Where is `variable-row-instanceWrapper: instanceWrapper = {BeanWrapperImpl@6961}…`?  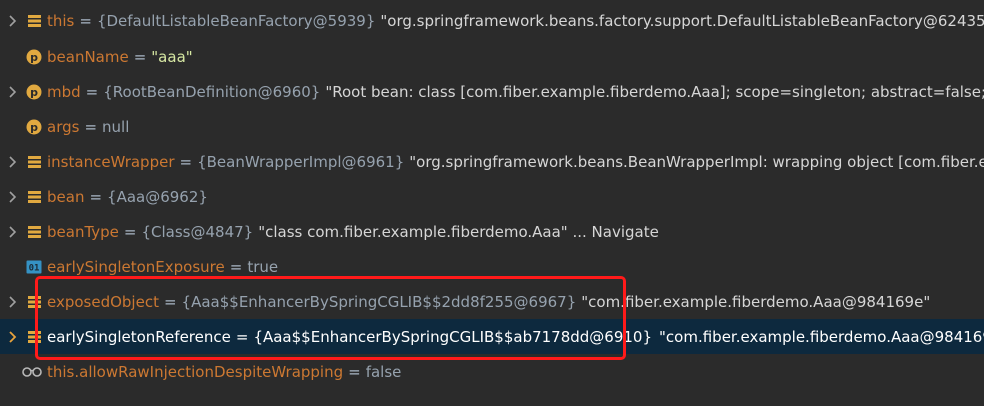
variable-row-instanceWrapper: instanceWrapper = {BeanWrapperImpl@6961}… is located at coordinates (492, 161).